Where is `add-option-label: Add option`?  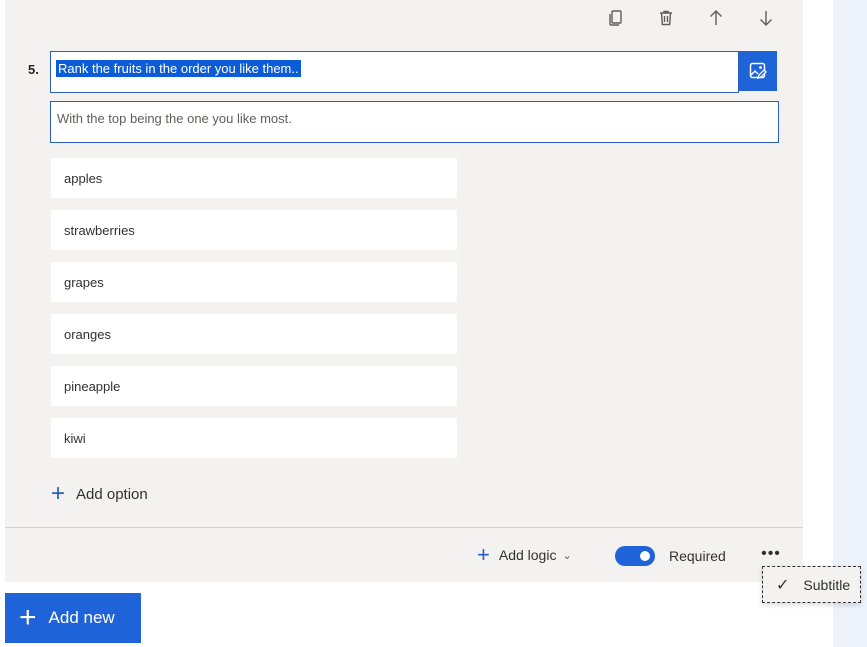 add-option-label: Add option is located at coordinates (112, 494).